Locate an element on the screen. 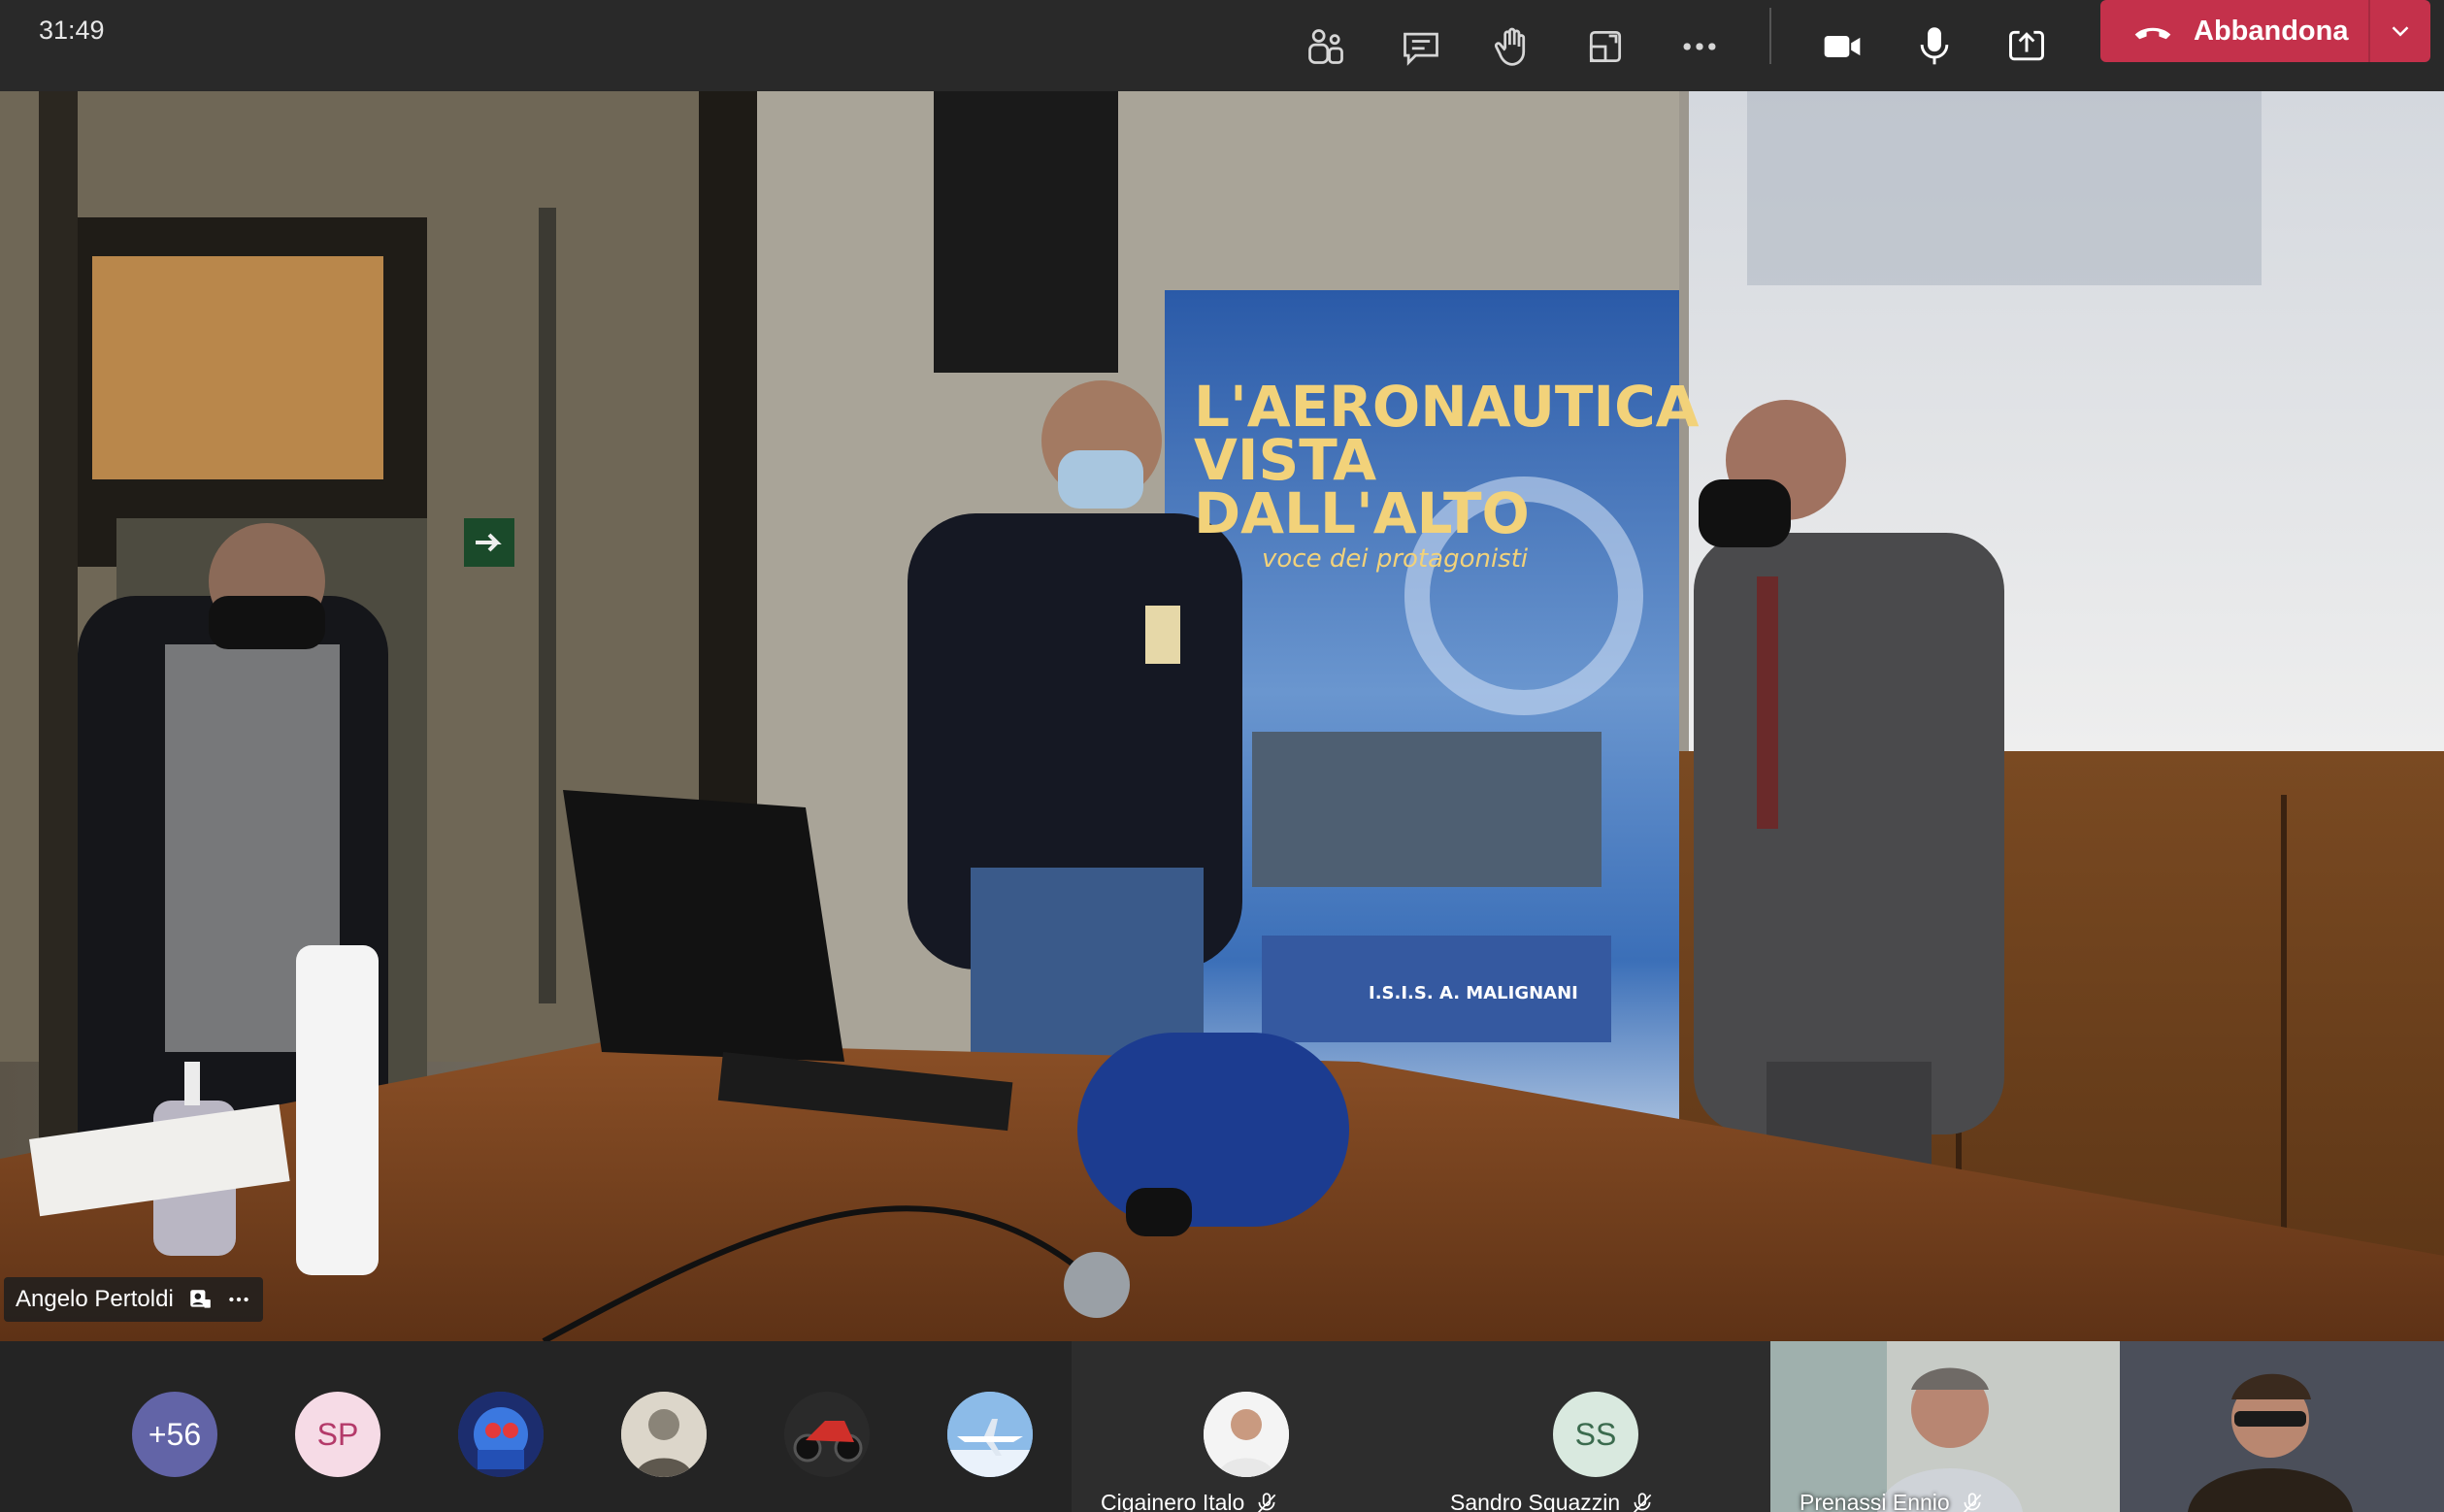 This screenshot has height=1512, width=2444. participant-name-row: Sandro Squazzin is located at coordinates (1552, 1501).